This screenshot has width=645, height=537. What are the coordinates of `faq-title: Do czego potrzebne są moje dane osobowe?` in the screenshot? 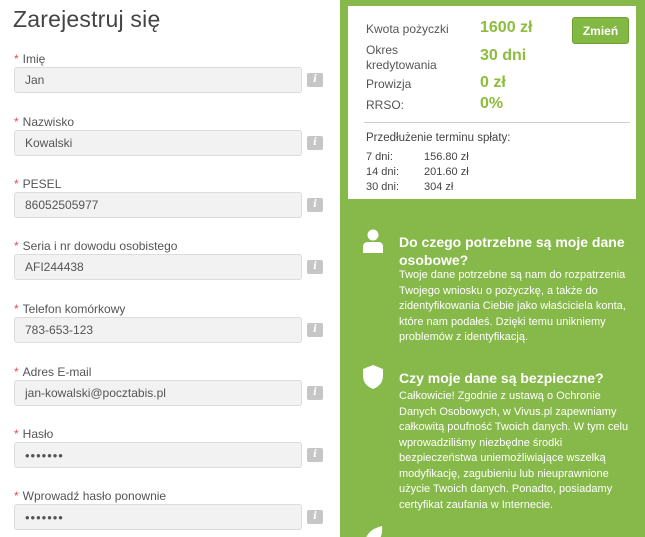 It's located at (512, 251).